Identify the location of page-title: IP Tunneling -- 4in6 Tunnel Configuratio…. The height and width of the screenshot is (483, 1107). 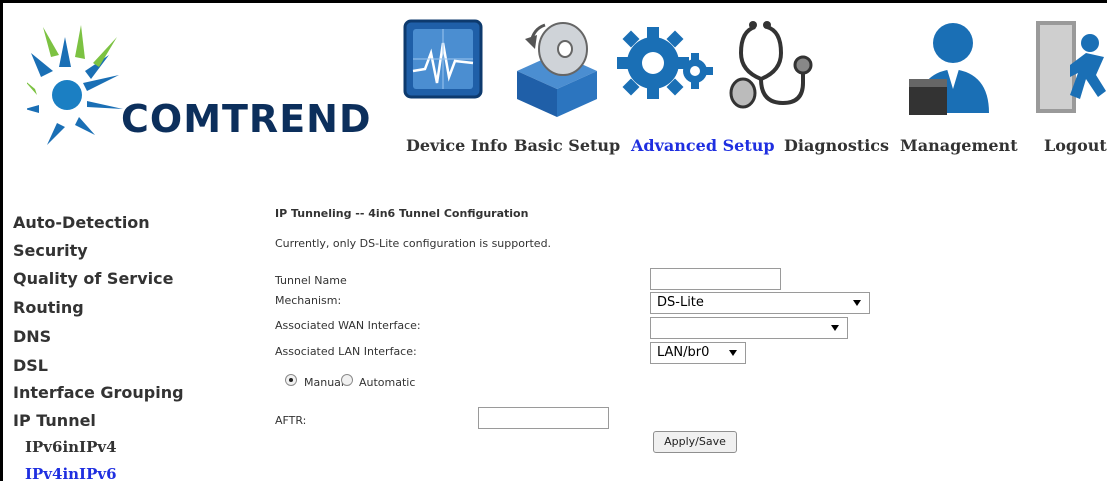
(402, 213).